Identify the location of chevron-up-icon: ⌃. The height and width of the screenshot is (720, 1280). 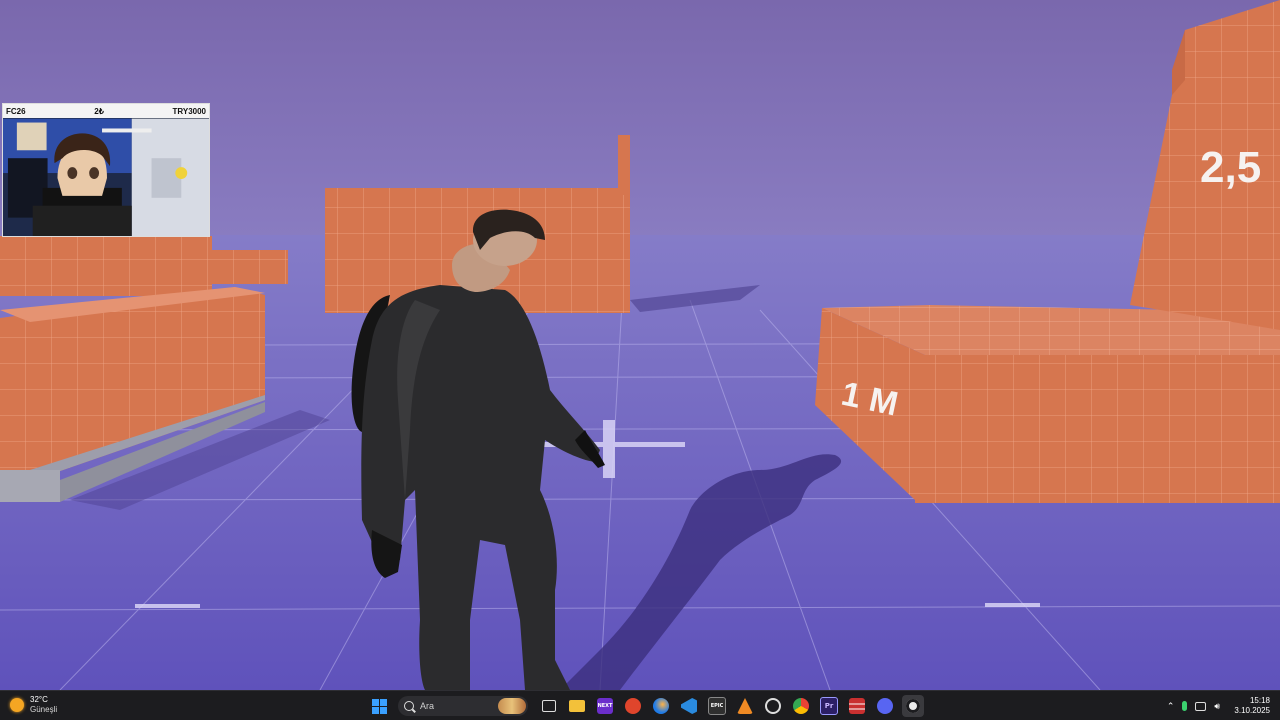
(1171, 706).